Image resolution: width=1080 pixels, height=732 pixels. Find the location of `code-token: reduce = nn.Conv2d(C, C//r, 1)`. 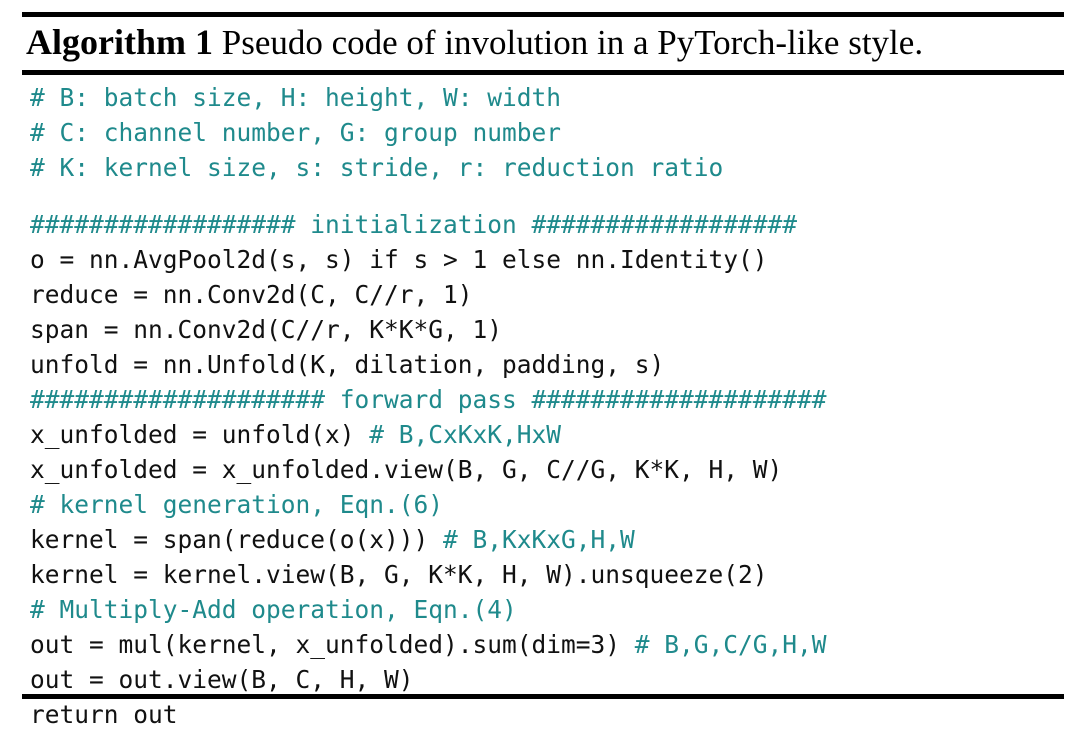

code-token: reduce = nn.Conv2d(C, C//r, 1) is located at coordinates (251, 294).